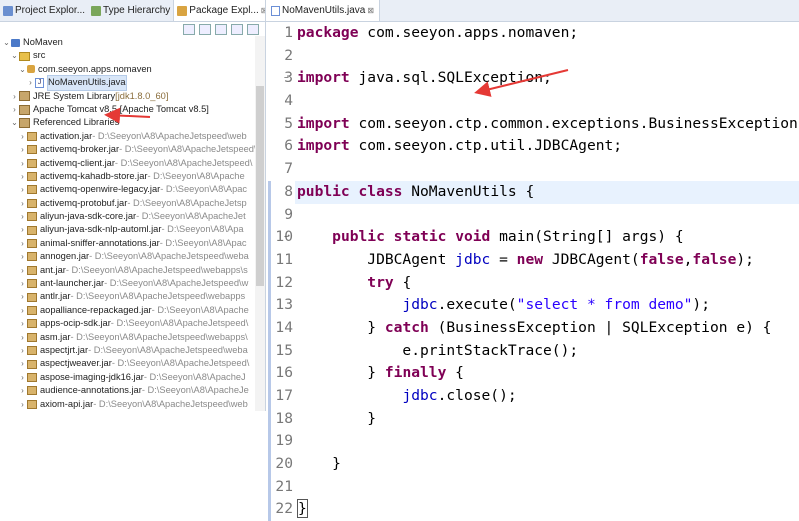  Describe the element at coordinates (191, 216) in the screenshot. I see `tree-item-path: - D:\Seeyon\A8\ApacheJet` at that location.